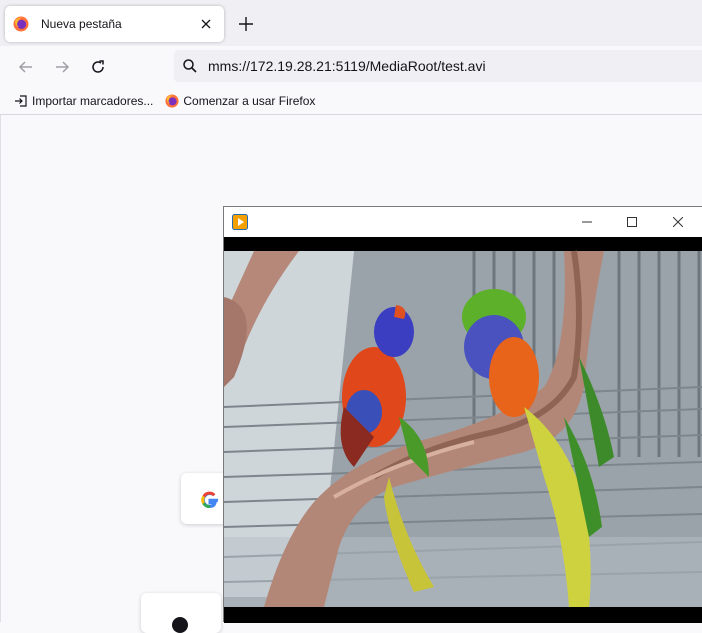  What do you see at coordinates (632, 222) in the screenshot?
I see `maximize-icon` at bounding box center [632, 222].